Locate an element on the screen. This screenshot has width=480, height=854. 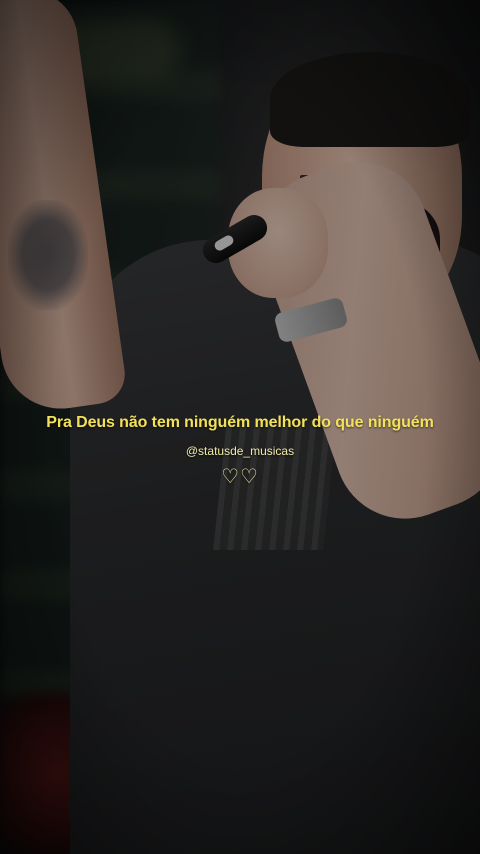
account-handle: @statusde_musicas is located at coordinates (240, 451).